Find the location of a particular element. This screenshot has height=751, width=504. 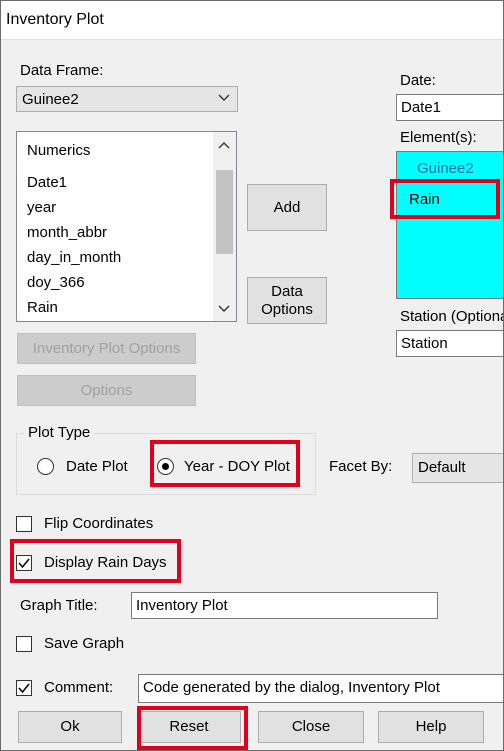

title-bar: Inventory Plot is located at coordinates (252, 20).